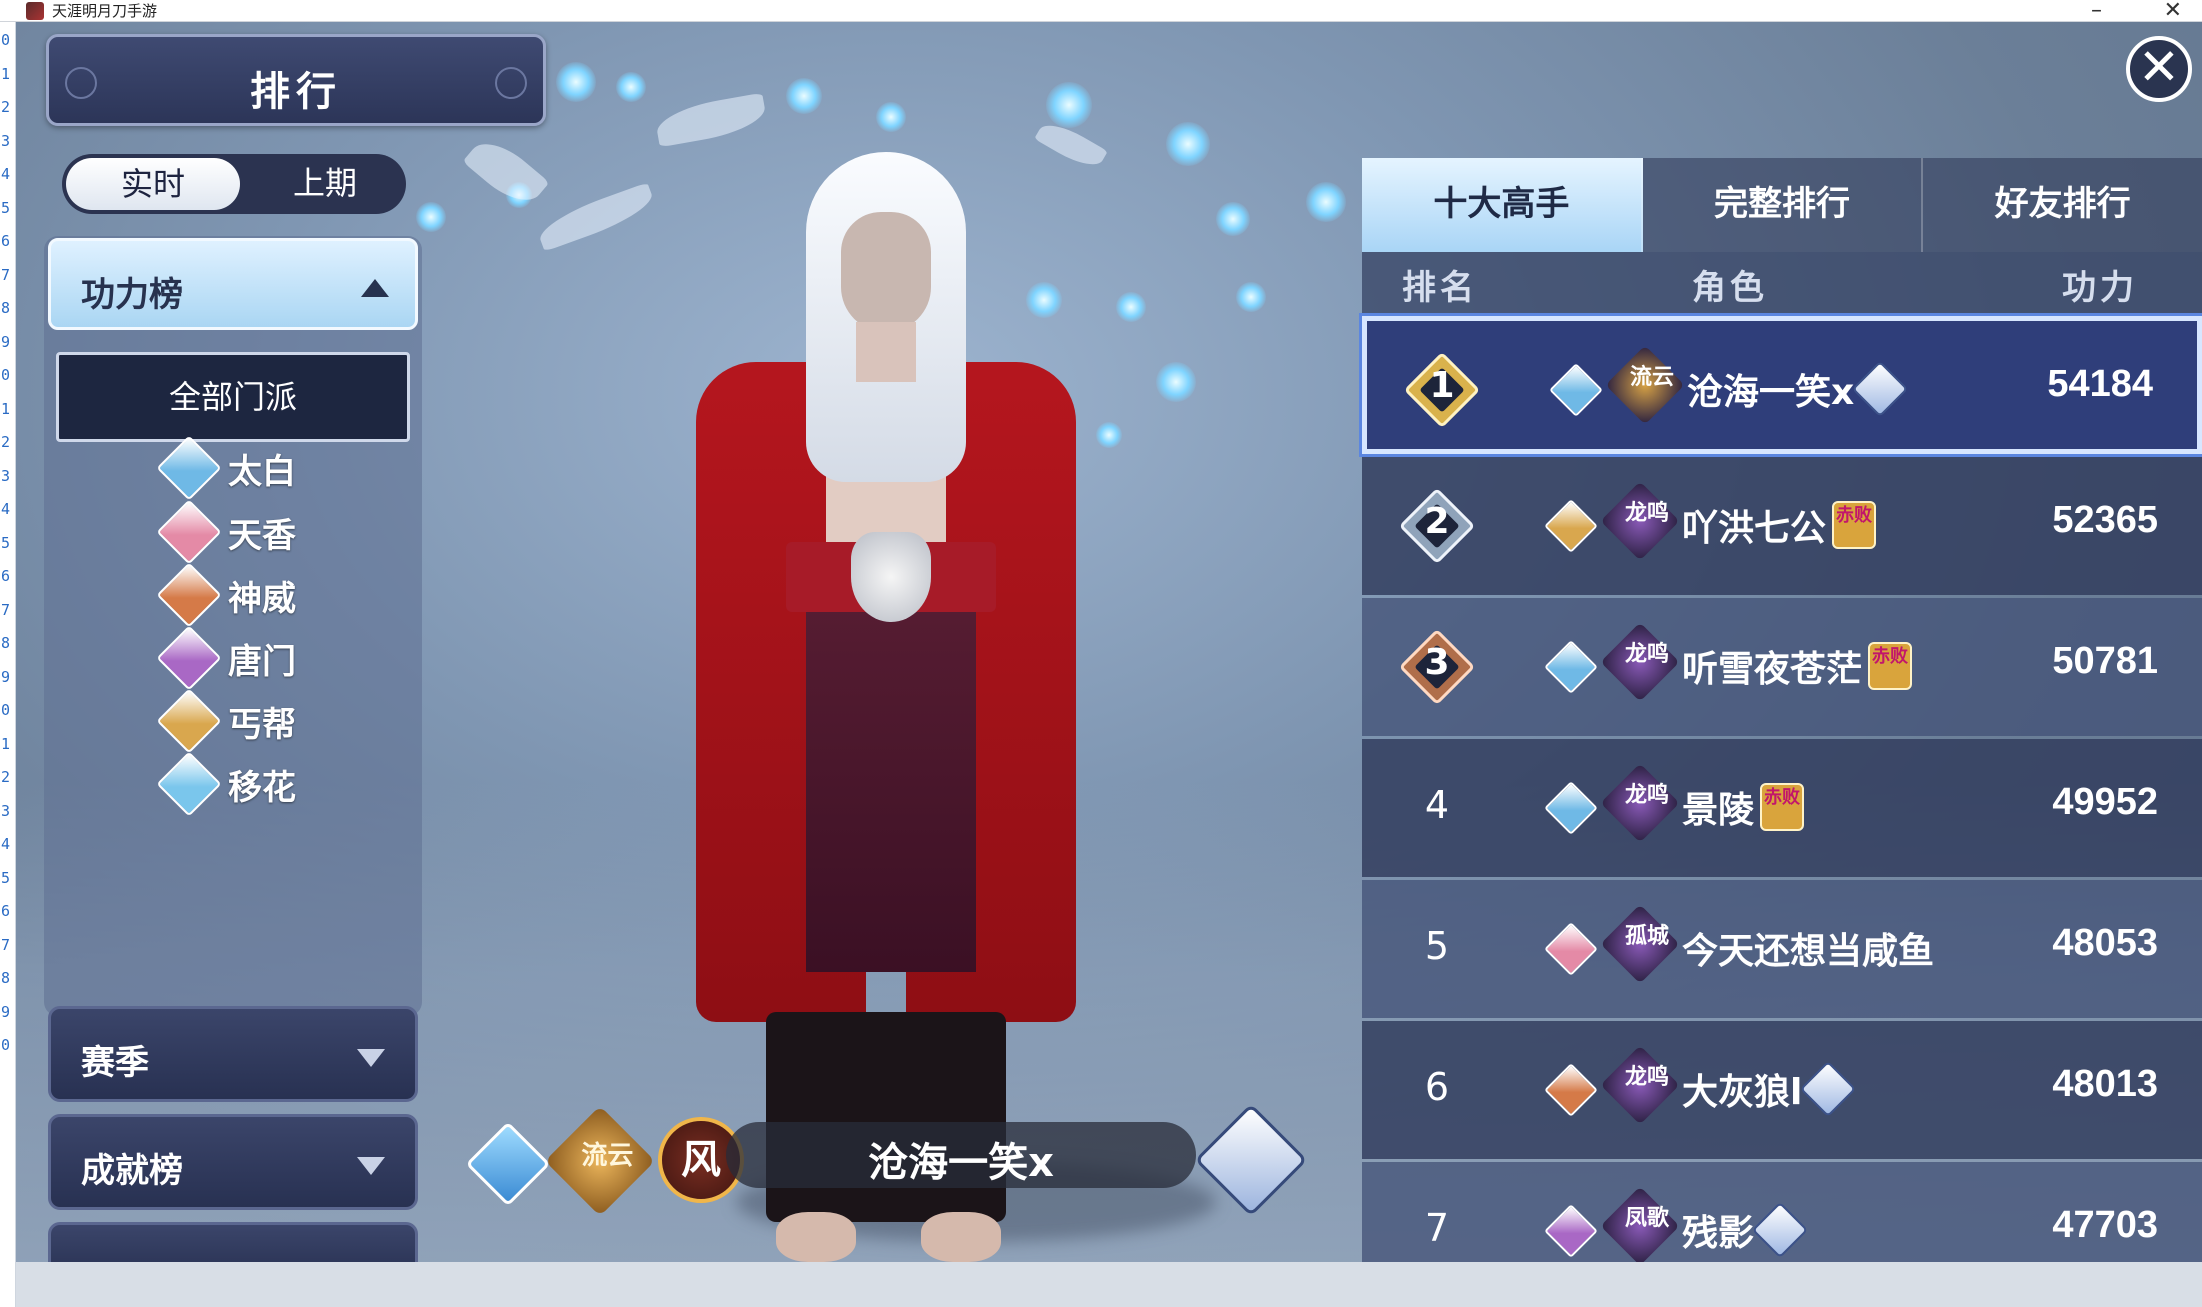 The height and width of the screenshot is (1307, 2202). I want to click on rank-number: 2, so click(1437, 521).